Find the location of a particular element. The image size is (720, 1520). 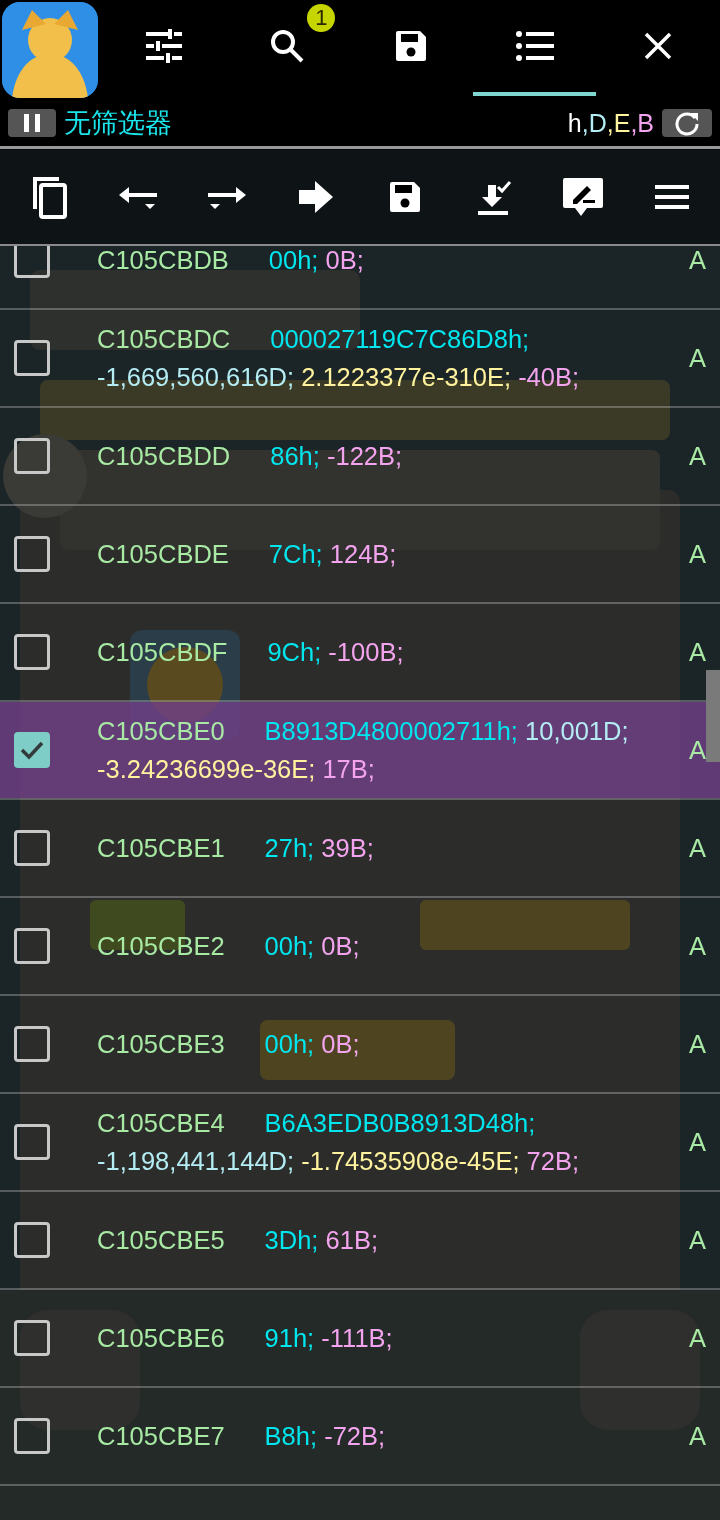

memory-value: C105CBE7 B8h; -72B; is located at coordinates (242, 1436).